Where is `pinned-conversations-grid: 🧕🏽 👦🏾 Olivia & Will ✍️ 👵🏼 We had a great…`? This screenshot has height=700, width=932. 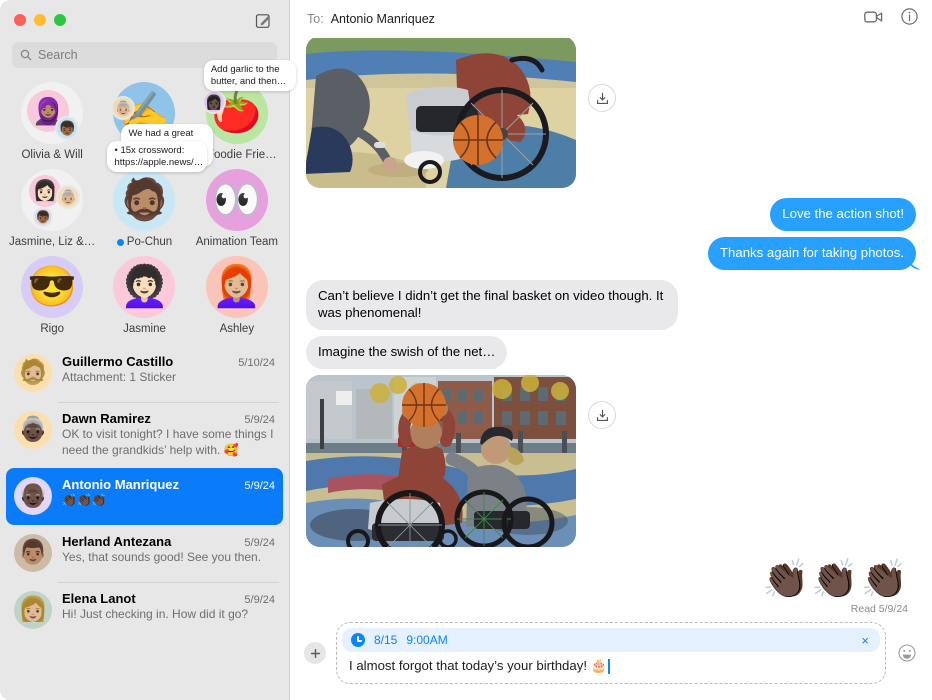 pinned-conversations-grid: 🧕🏽 👦🏾 Olivia & Will ✍️ 👵🏼 We had a great… is located at coordinates (148, 202).